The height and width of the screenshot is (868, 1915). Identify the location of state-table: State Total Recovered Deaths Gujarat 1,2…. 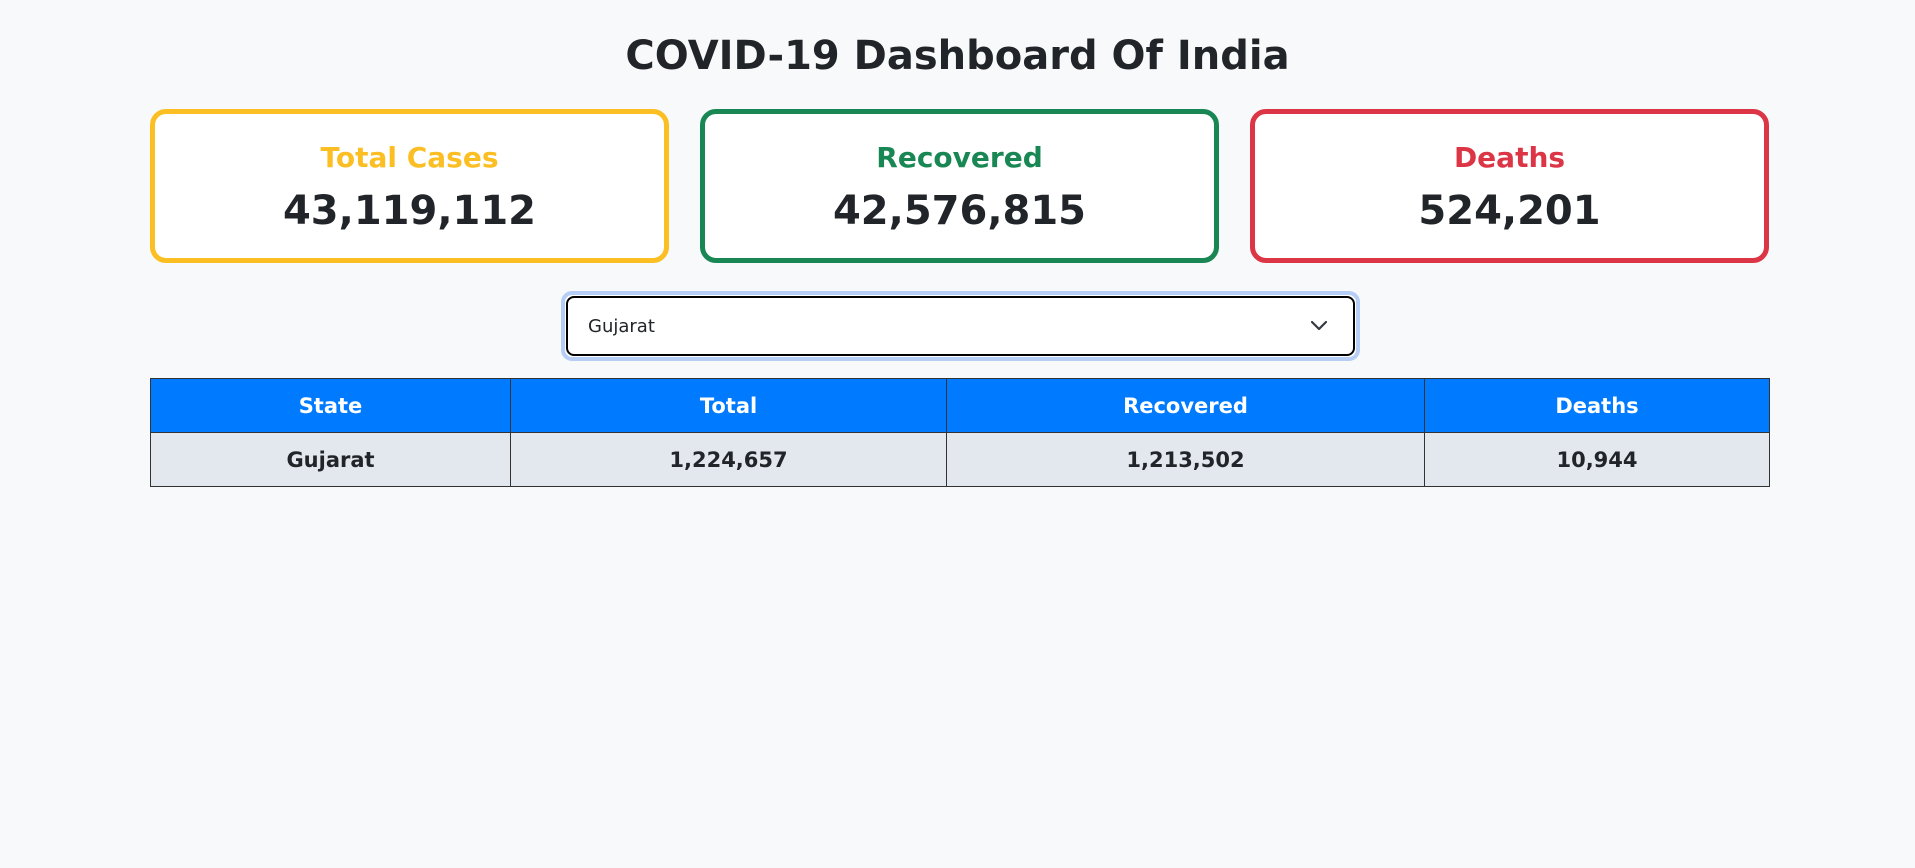
(960, 432).